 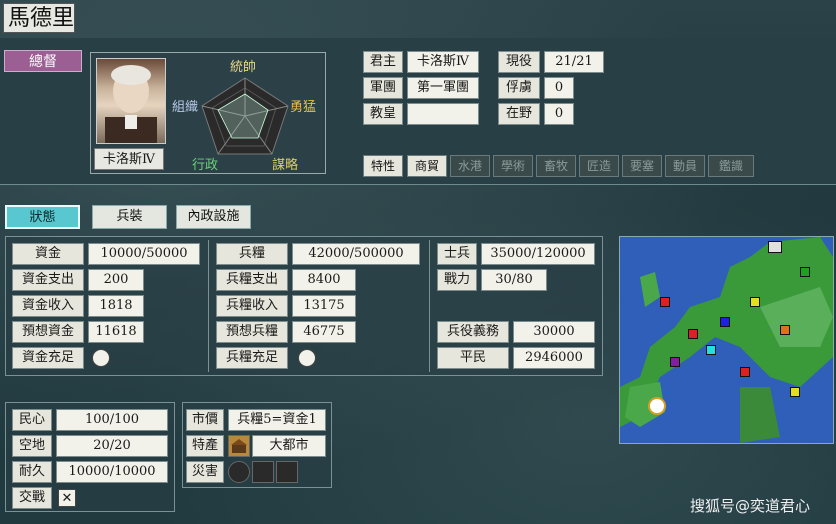 What do you see at coordinates (427, 166) in the screenshot?
I see `trait-trade: 商貿` at bounding box center [427, 166].